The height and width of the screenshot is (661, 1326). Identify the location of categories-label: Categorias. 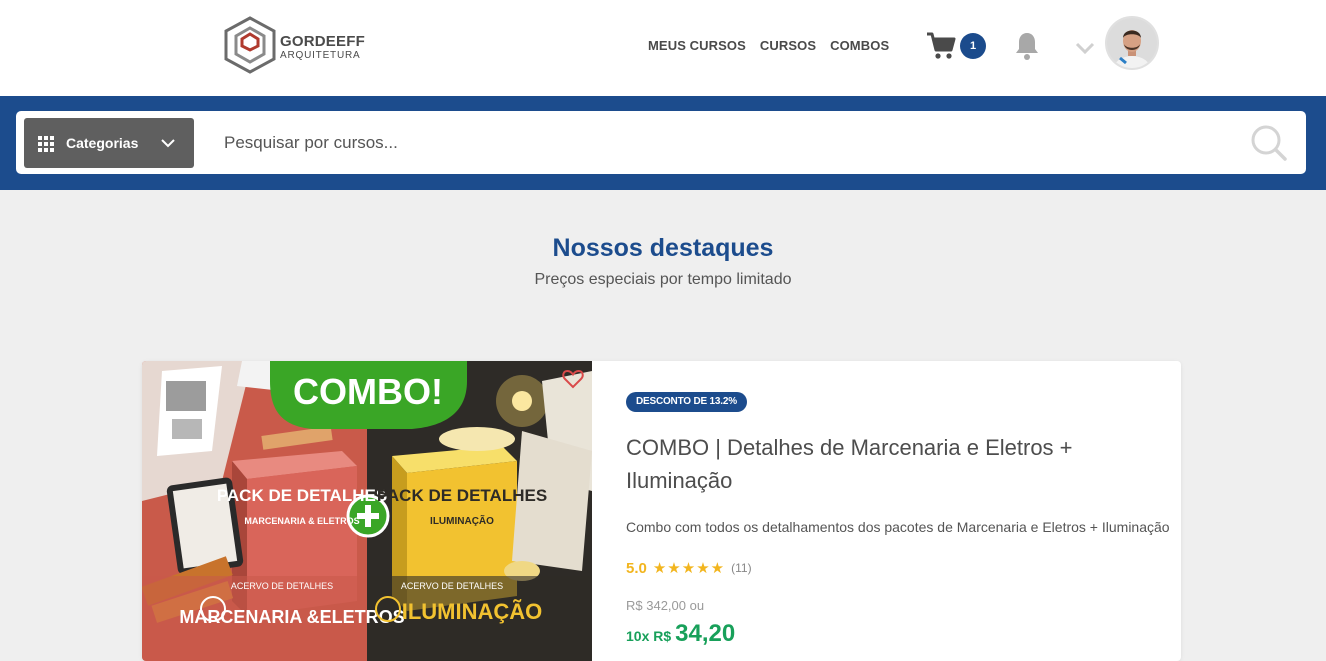
(102, 143).